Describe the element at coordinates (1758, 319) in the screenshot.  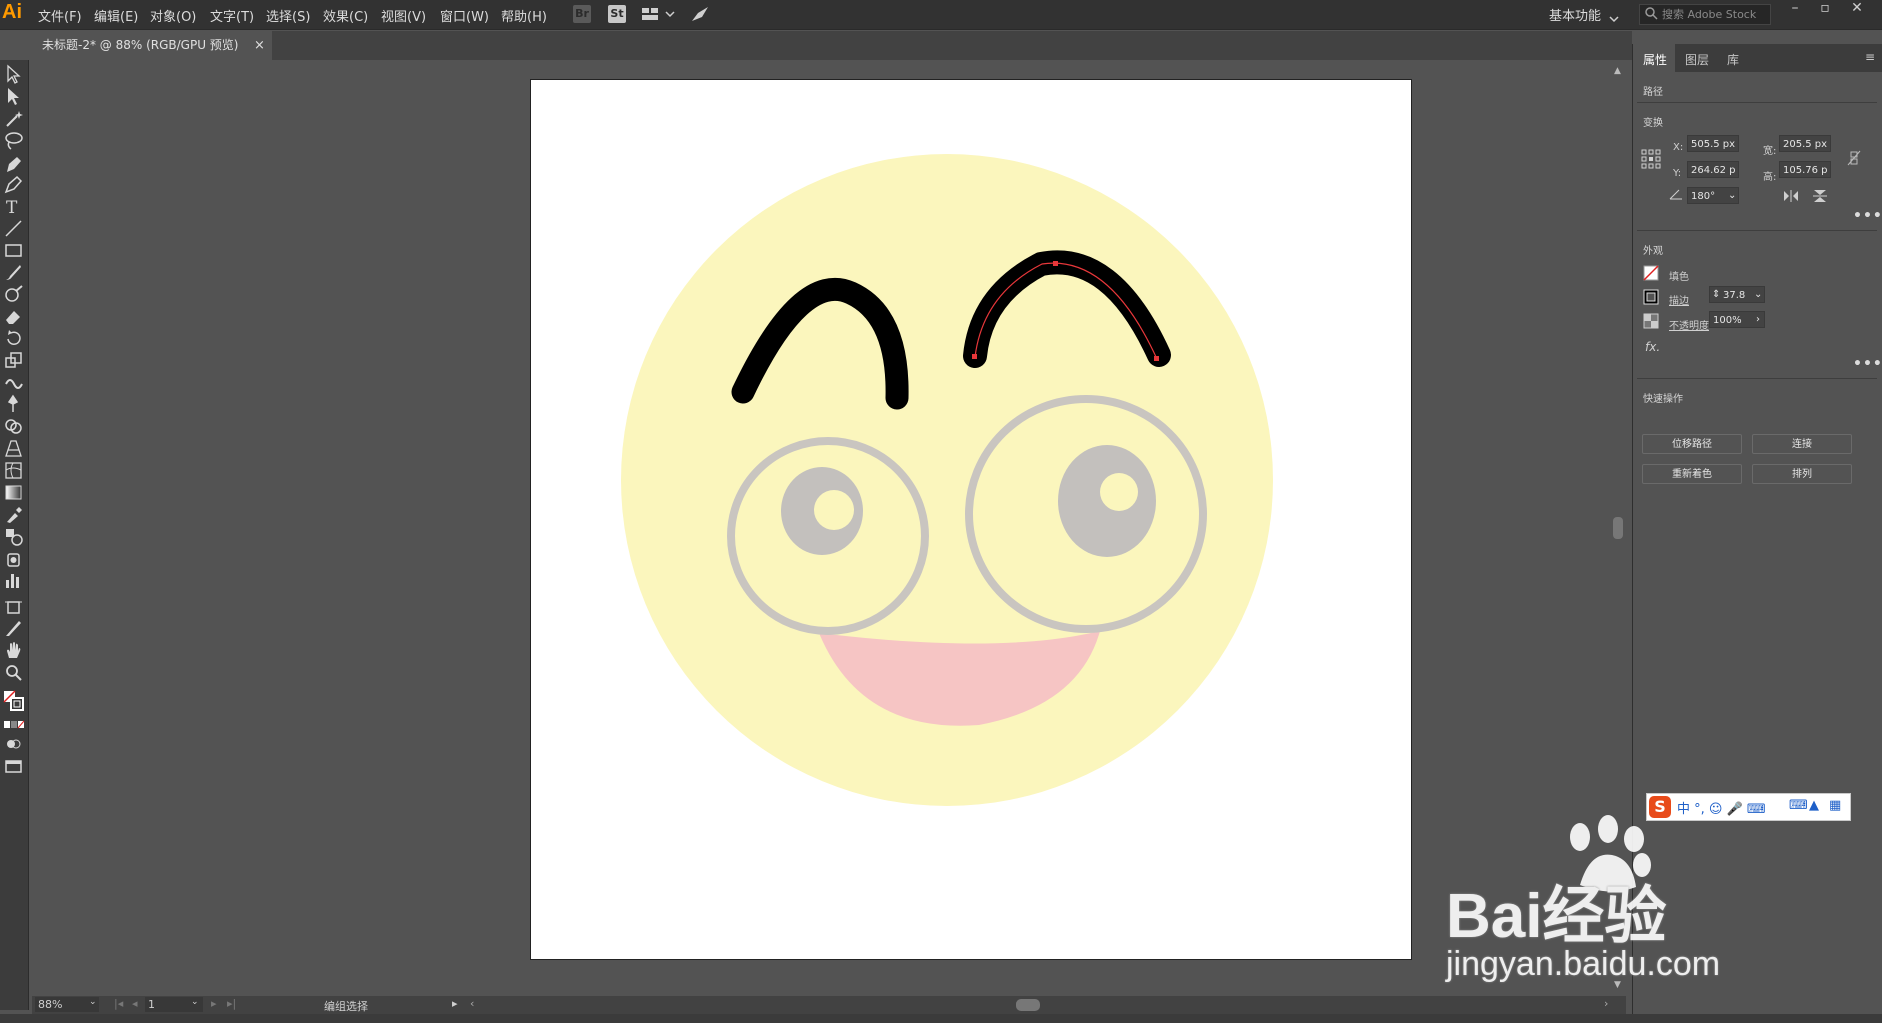
I see `chevron-right-icon: ›` at that location.